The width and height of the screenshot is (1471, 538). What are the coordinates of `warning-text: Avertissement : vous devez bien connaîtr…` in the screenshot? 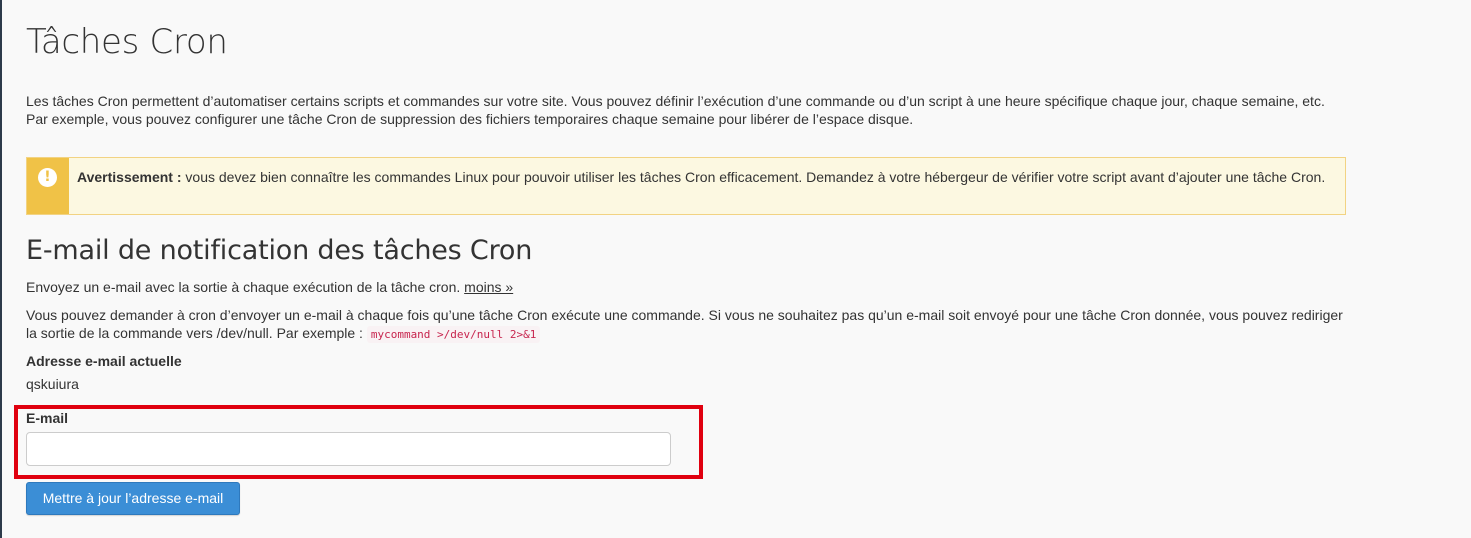 It's located at (702, 177).